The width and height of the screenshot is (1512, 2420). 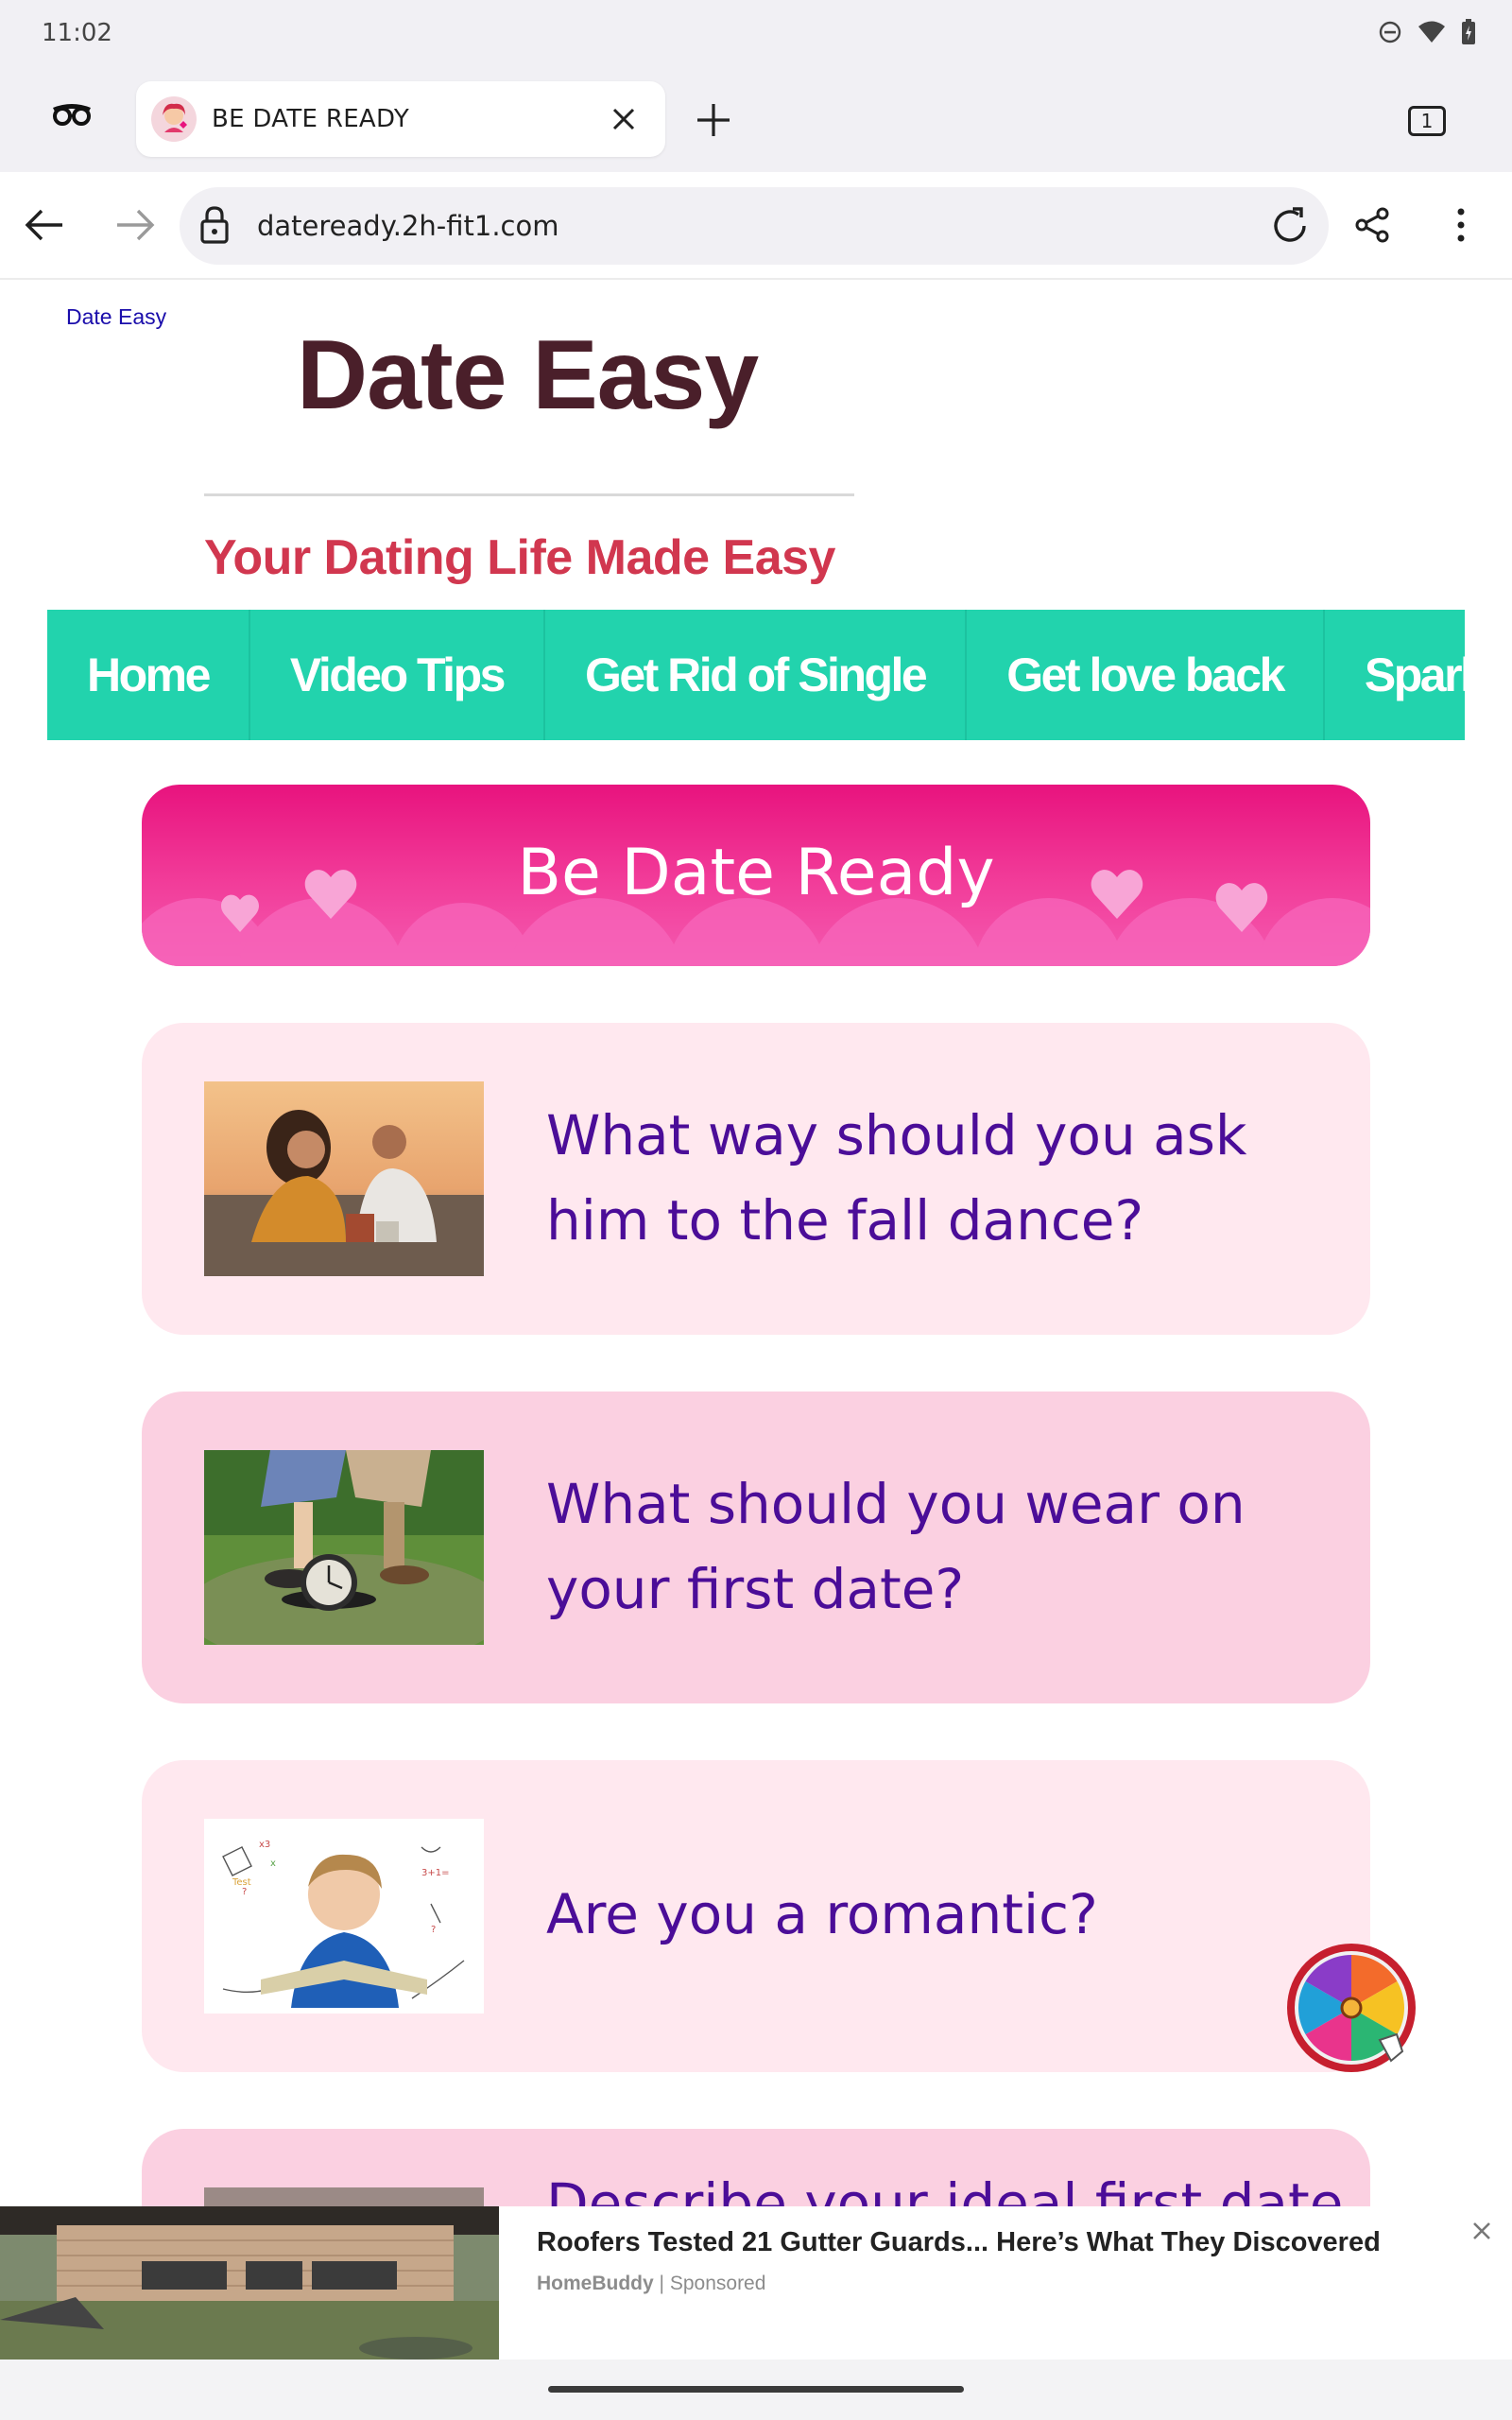 What do you see at coordinates (407, 226) in the screenshot?
I see `url-text: dateready.2h-fit1.com` at bounding box center [407, 226].